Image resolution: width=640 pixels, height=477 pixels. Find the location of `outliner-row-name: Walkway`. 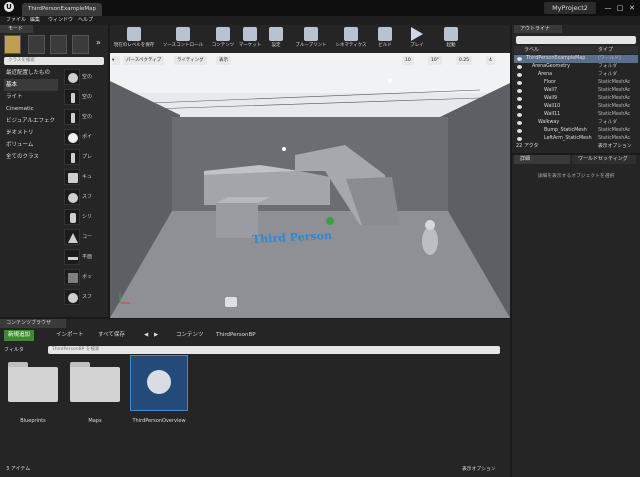

outliner-row-name: Walkway is located at coordinates (549, 122).